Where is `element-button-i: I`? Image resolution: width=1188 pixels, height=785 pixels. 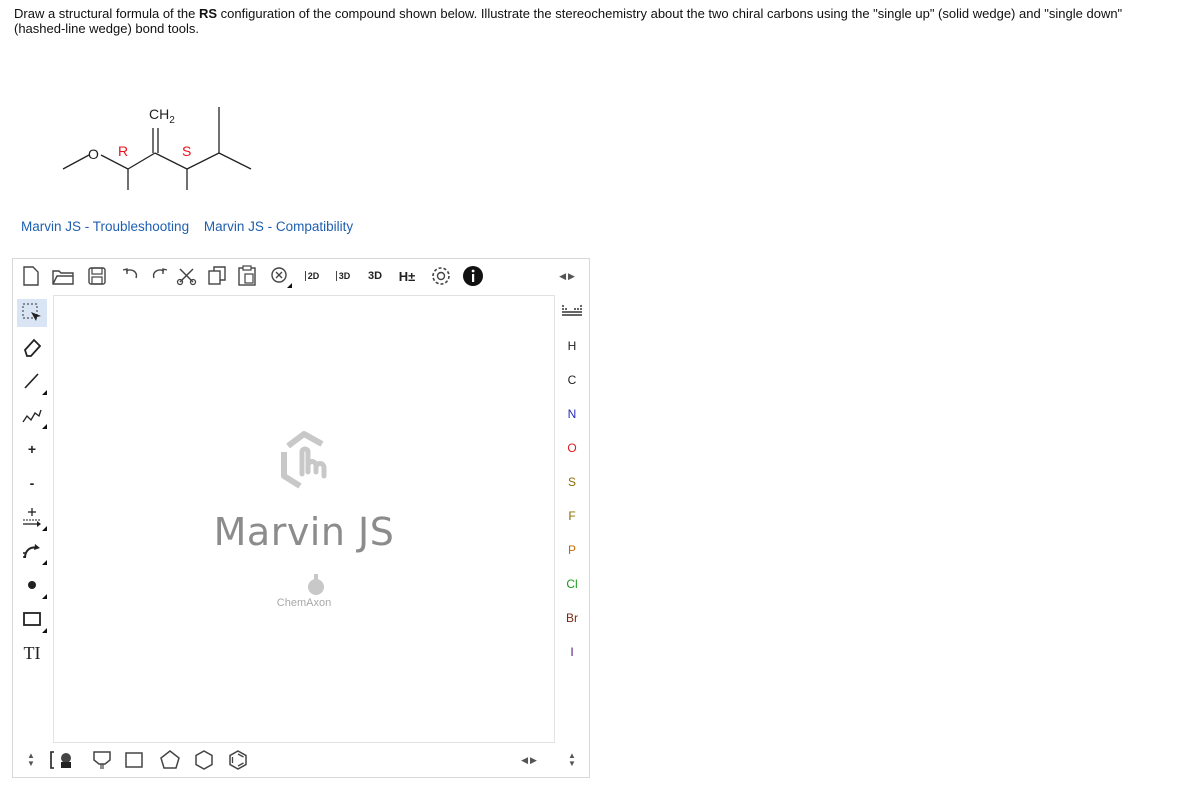
element-button-i: I is located at coordinates (572, 652).